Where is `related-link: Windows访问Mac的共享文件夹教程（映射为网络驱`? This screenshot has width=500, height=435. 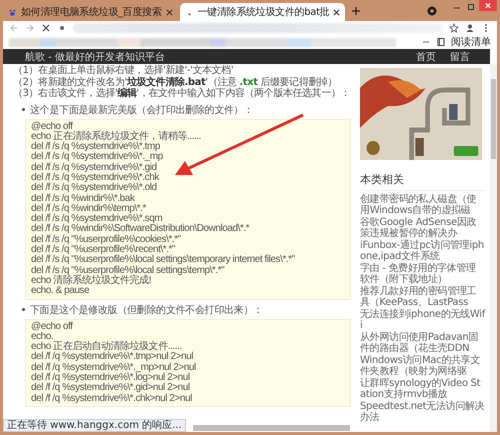 related-link: Windows访问Mac的共享文件夹教程（映射为网络驱 is located at coordinates (422, 366).